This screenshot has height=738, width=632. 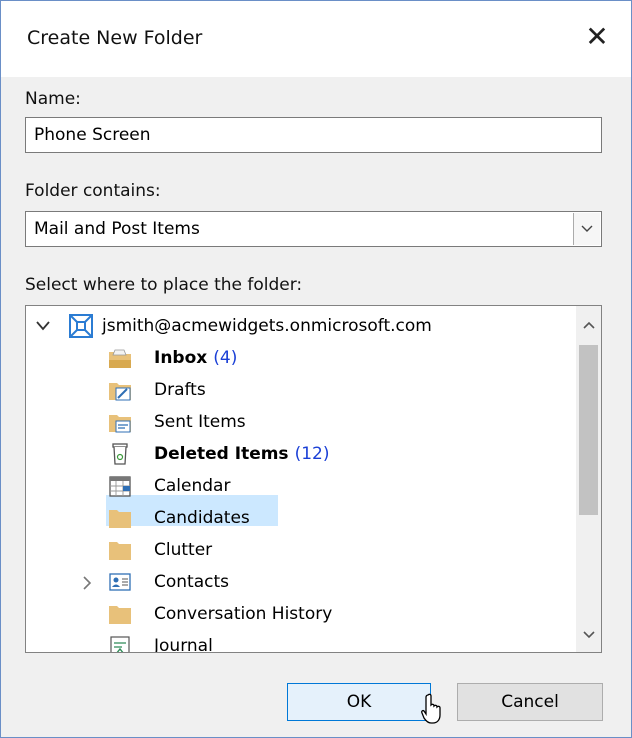 I want to click on tree-item-sent-items: Sent Items, so click(x=306, y=422).